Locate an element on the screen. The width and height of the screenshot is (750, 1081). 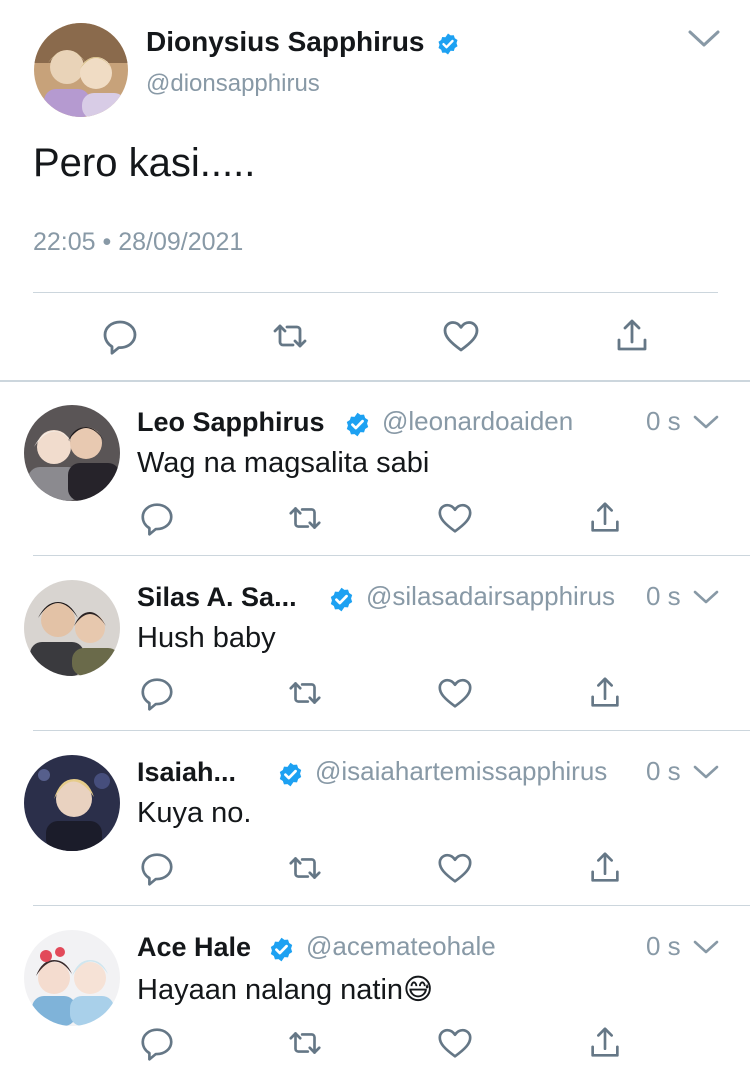
main-avatar is located at coordinates (81, 70).